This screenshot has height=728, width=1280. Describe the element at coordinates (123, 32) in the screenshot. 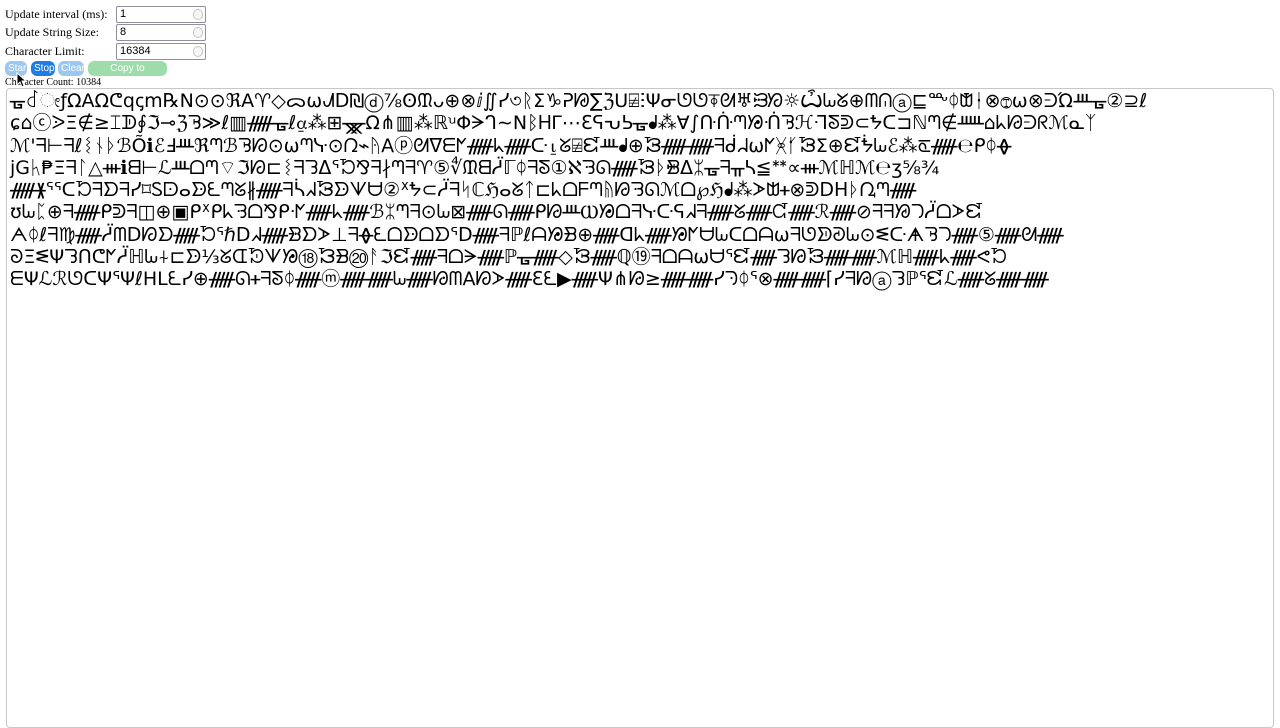

I see `size-value: 8` at that location.